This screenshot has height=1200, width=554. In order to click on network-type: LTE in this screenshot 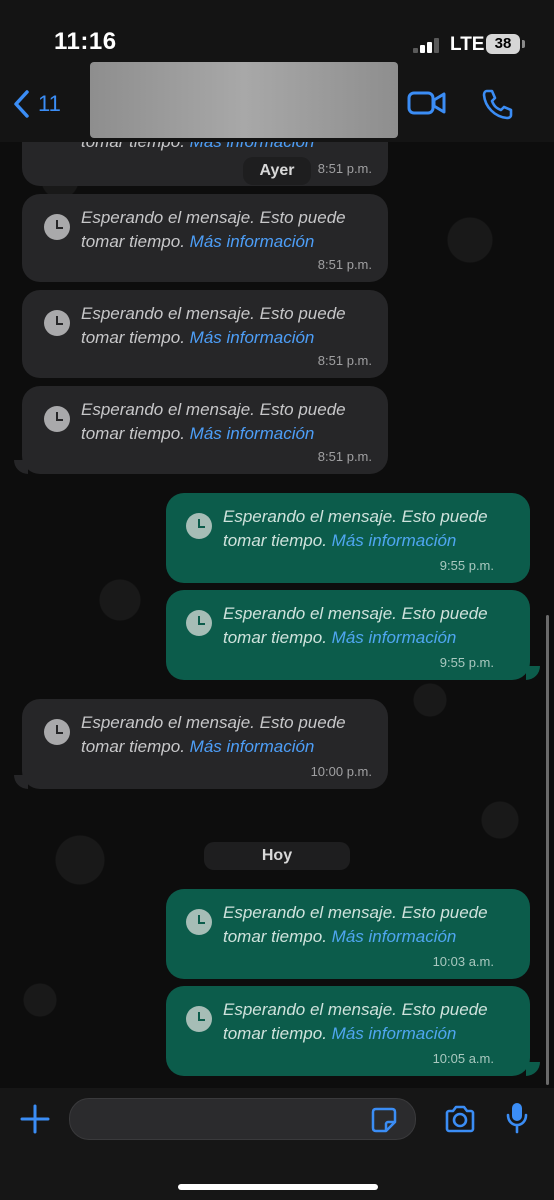, I will do `click(467, 44)`.